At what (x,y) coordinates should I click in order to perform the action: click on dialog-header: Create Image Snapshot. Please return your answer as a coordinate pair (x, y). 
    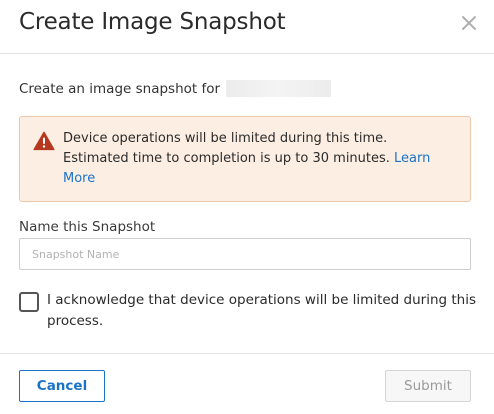
    Looking at the image, I should click on (247, 27).